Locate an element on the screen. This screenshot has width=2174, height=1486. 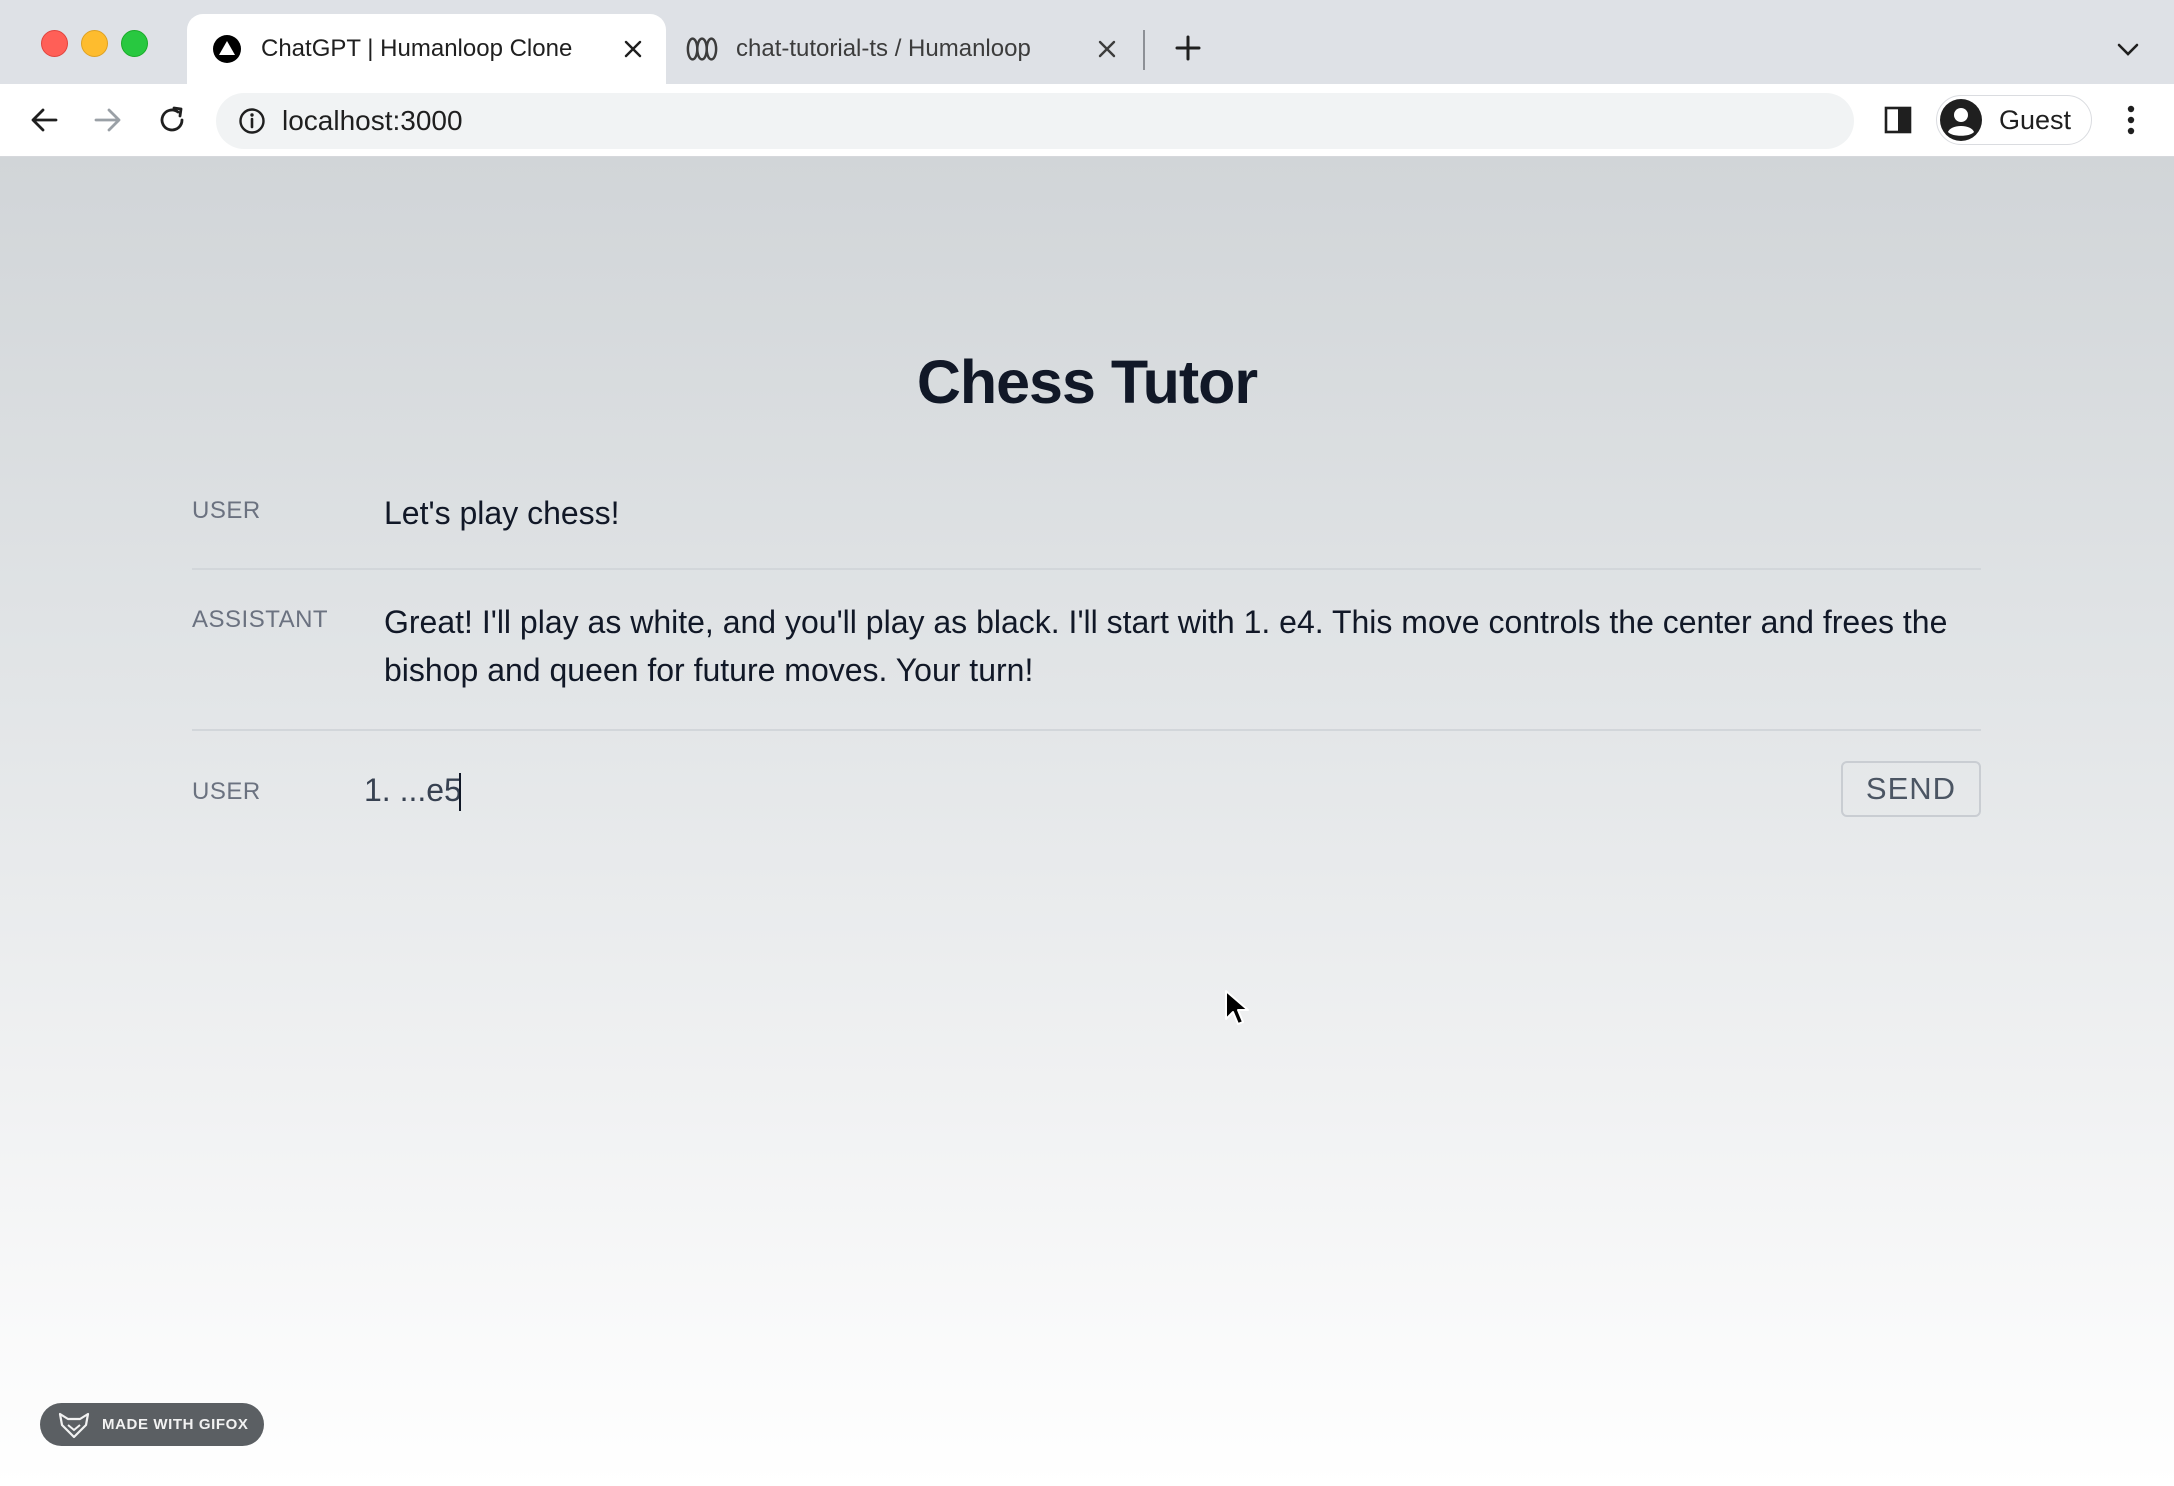
url-text: localhost:3000 is located at coordinates (372, 120).